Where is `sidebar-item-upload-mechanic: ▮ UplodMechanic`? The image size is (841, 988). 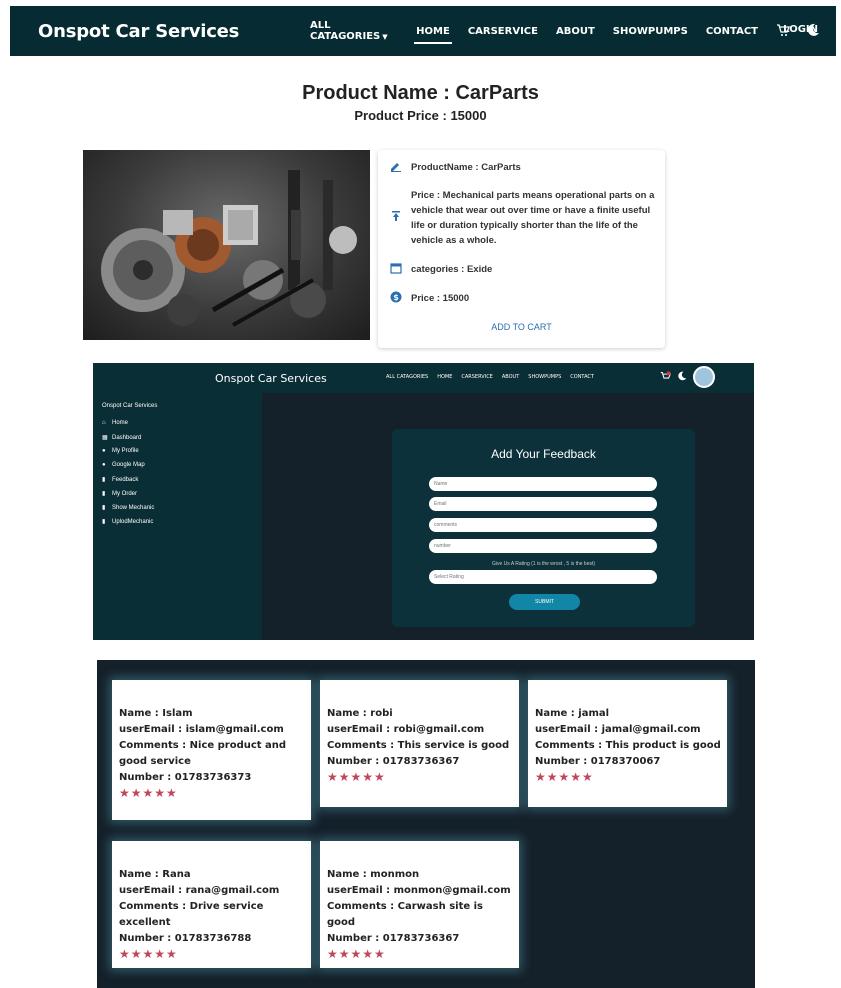 sidebar-item-upload-mechanic: ▮ UplodMechanic is located at coordinates (128, 522).